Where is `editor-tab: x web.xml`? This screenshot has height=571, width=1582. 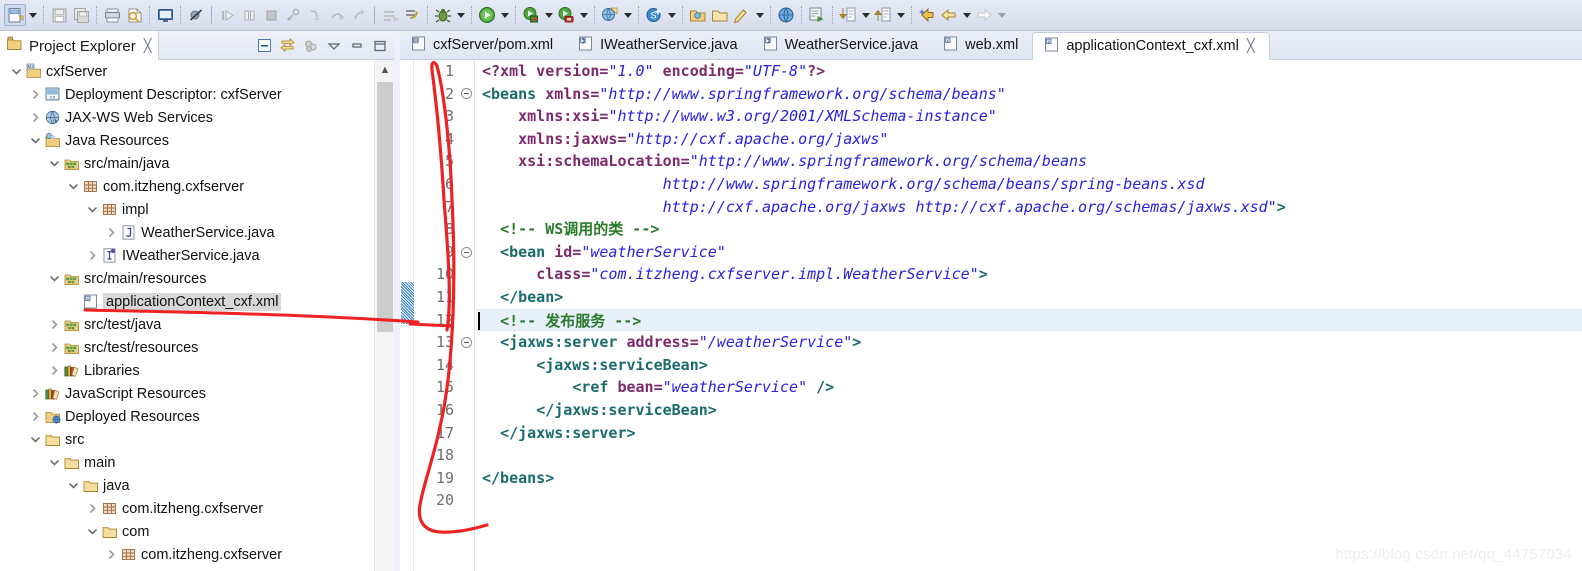 editor-tab: x web.xml is located at coordinates (982, 45).